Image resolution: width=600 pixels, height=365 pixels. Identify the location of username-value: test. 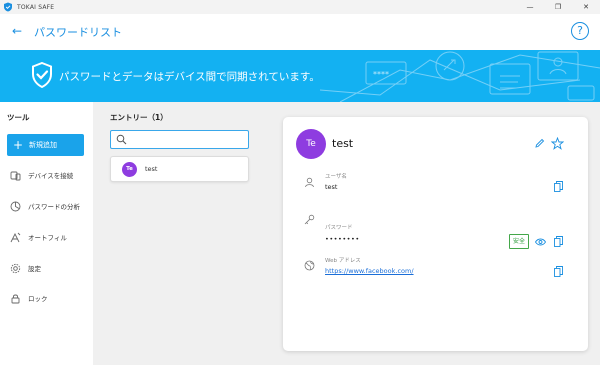
(331, 187).